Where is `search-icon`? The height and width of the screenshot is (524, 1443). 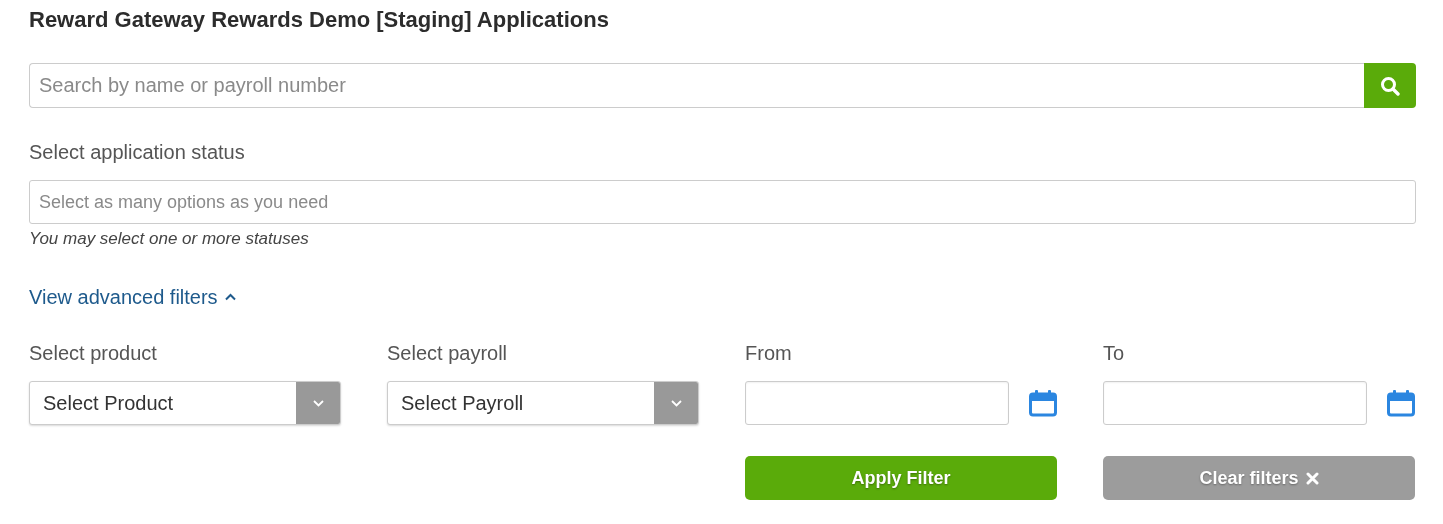
search-icon is located at coordinates (1390, 85).